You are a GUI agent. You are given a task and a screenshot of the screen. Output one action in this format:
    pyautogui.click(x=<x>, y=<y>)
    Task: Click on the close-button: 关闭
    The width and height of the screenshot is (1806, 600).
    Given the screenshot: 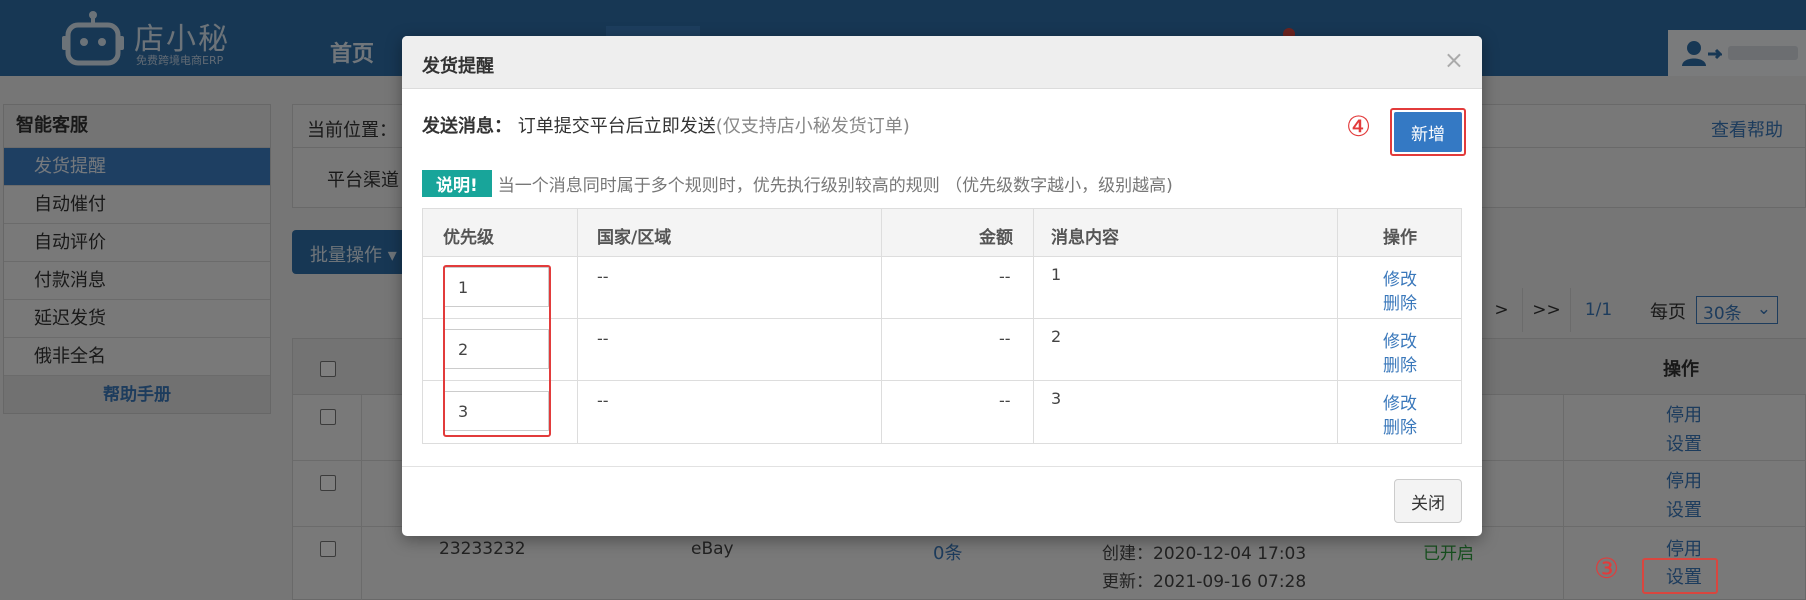 What is the action you would take?
    pyautogui.click(x=1428, y=501)
    